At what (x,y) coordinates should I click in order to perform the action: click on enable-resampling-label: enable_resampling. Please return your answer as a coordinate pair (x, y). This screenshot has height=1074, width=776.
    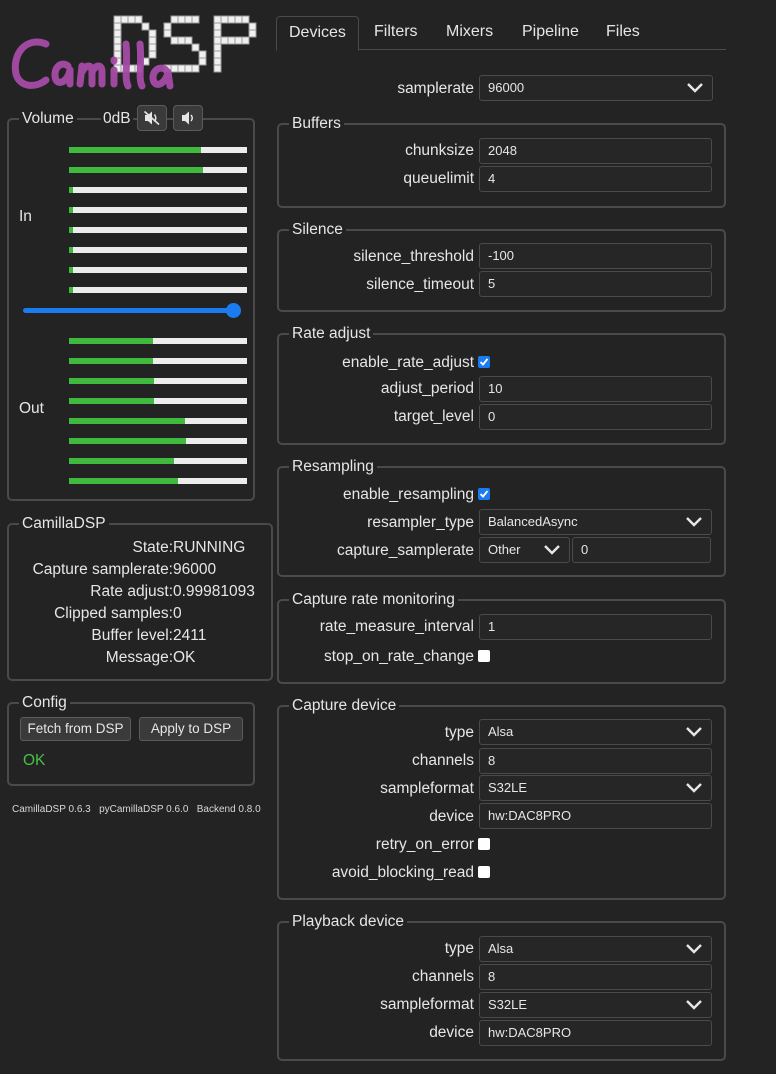
    Looking at the image, I should click on (408, 494).